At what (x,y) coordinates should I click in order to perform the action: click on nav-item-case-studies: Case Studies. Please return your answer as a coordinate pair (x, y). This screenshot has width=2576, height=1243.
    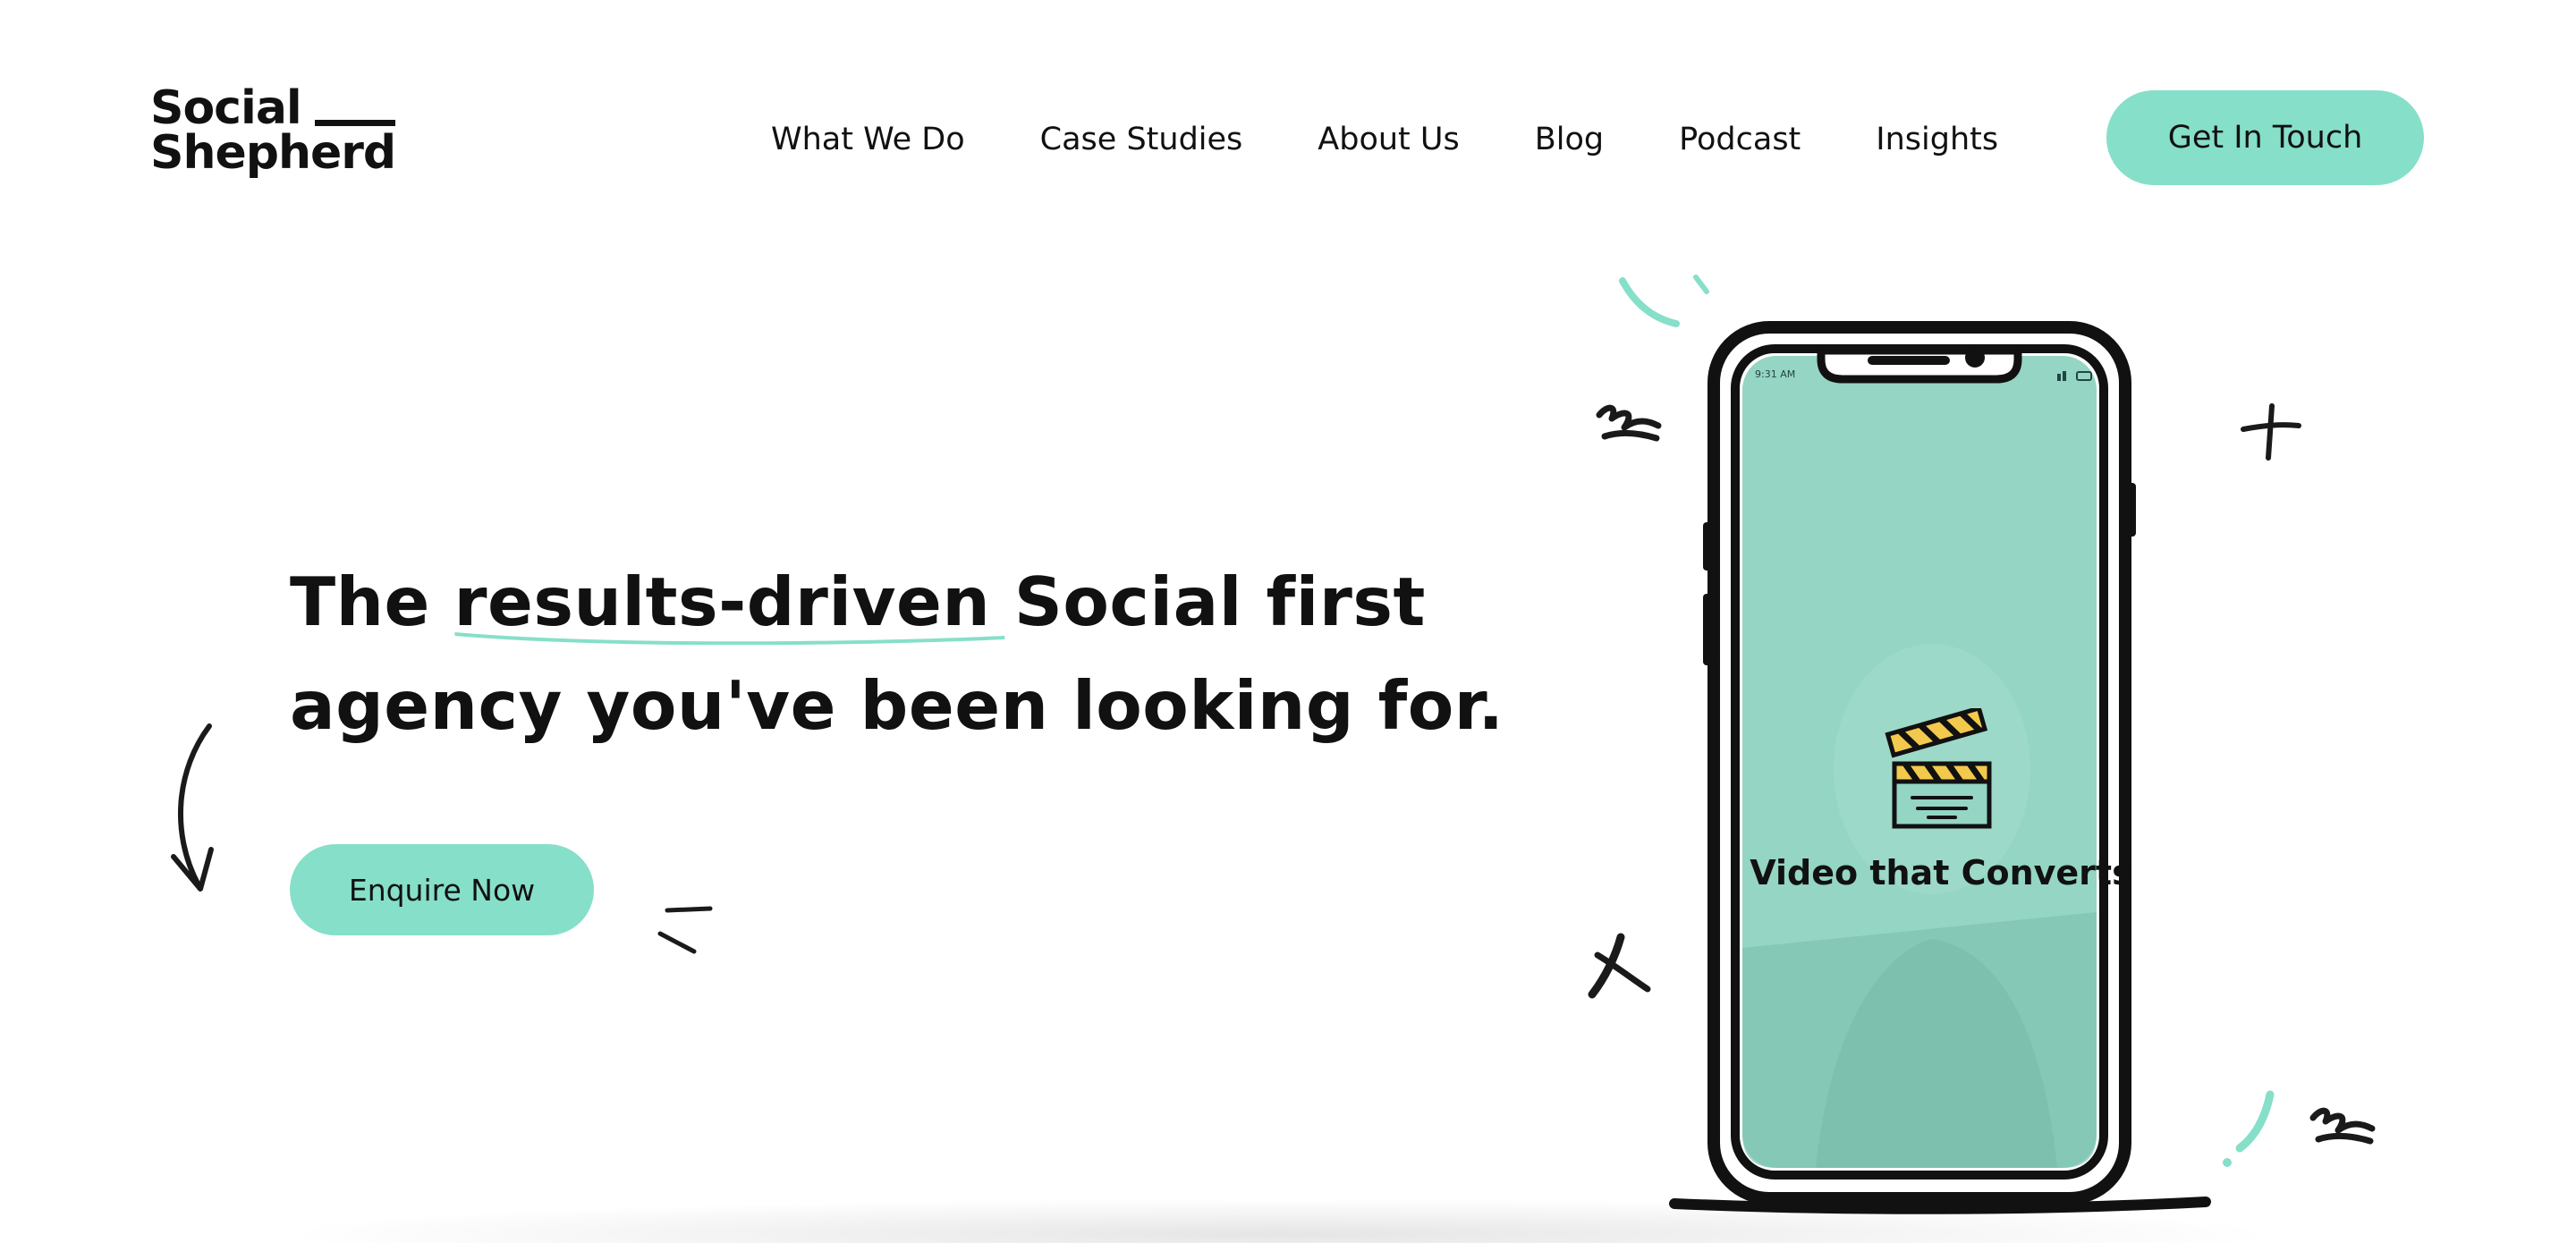
    Looking at the image, I should click on (1141, 139).